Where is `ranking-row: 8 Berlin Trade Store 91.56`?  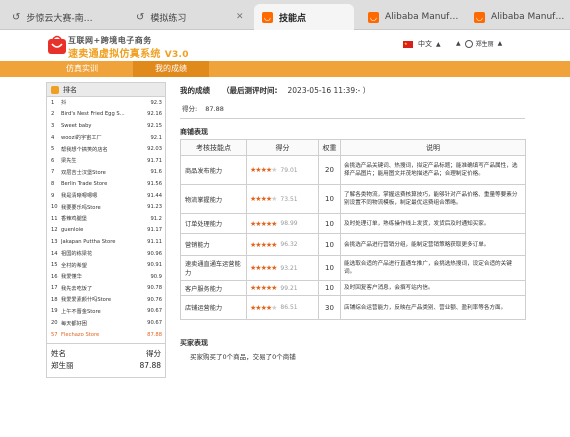 ranking-row: 8 Berlin Trade Store 91.56 is located at coordinates (106, 184).